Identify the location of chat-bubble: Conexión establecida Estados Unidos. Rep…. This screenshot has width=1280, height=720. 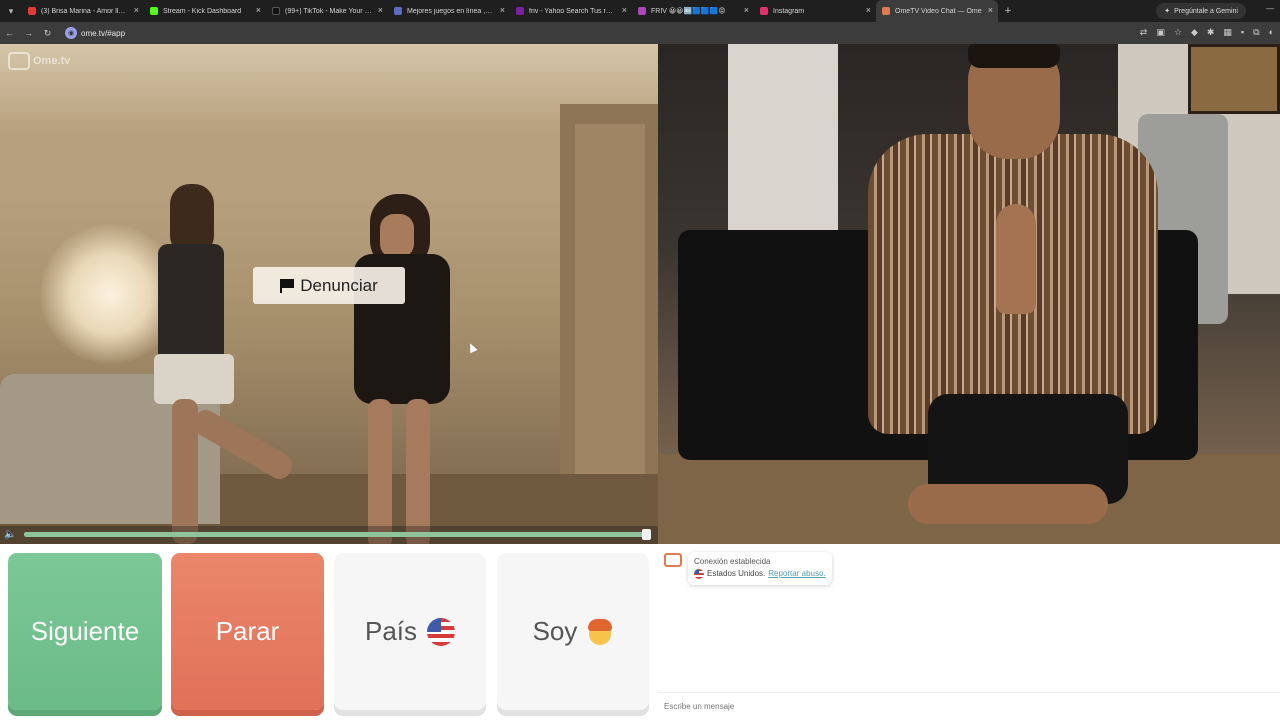
(760, 568).